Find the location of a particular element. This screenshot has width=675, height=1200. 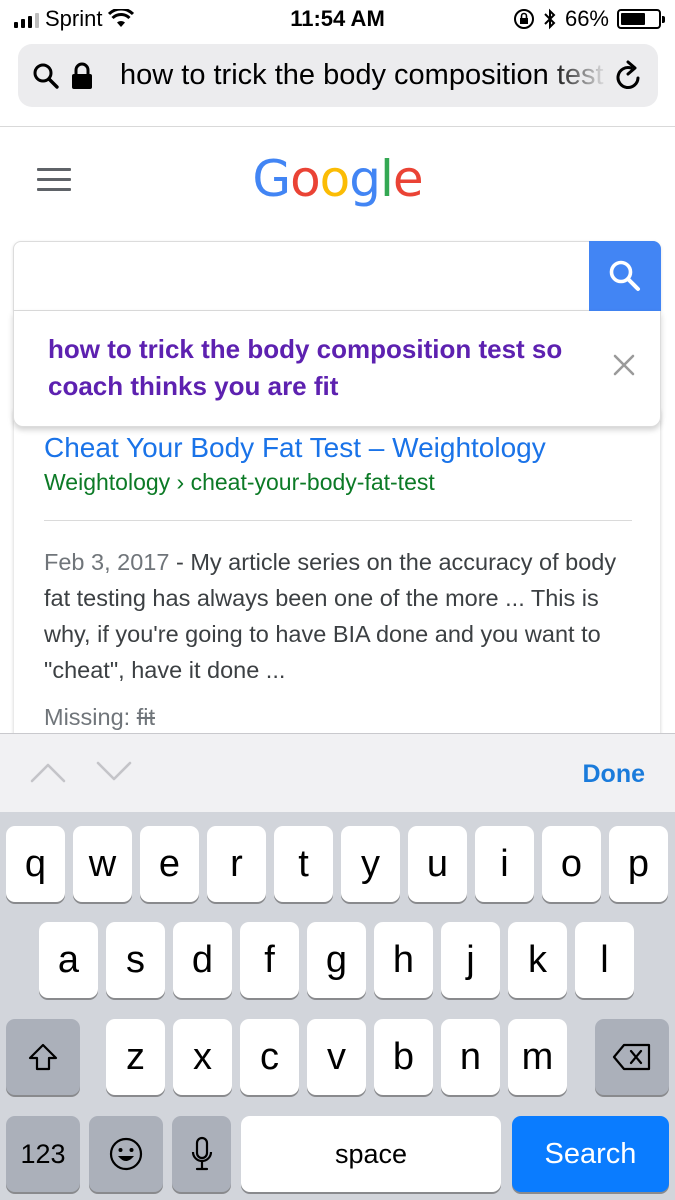

battery-percent: 66% is located at coordinates (586, 18).